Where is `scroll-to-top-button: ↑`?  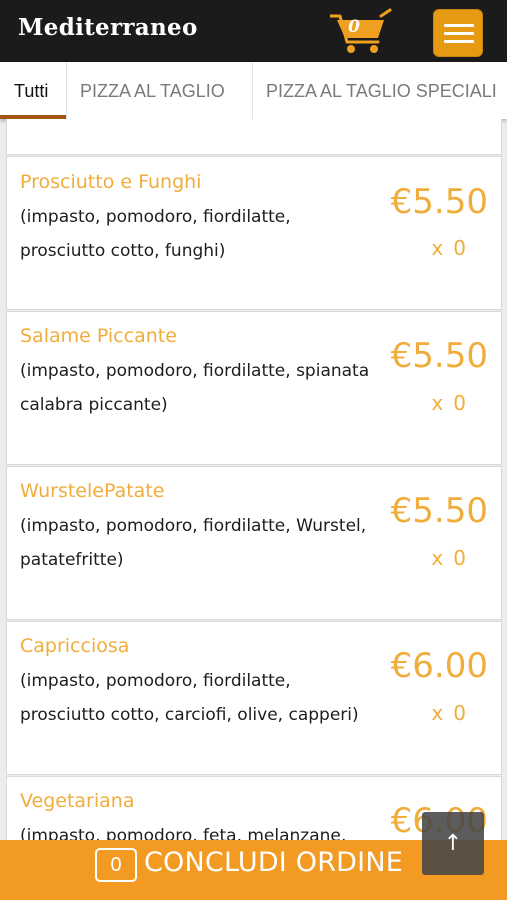
scroll-to-top-button: ↑ is located at coordinates (453, 843).